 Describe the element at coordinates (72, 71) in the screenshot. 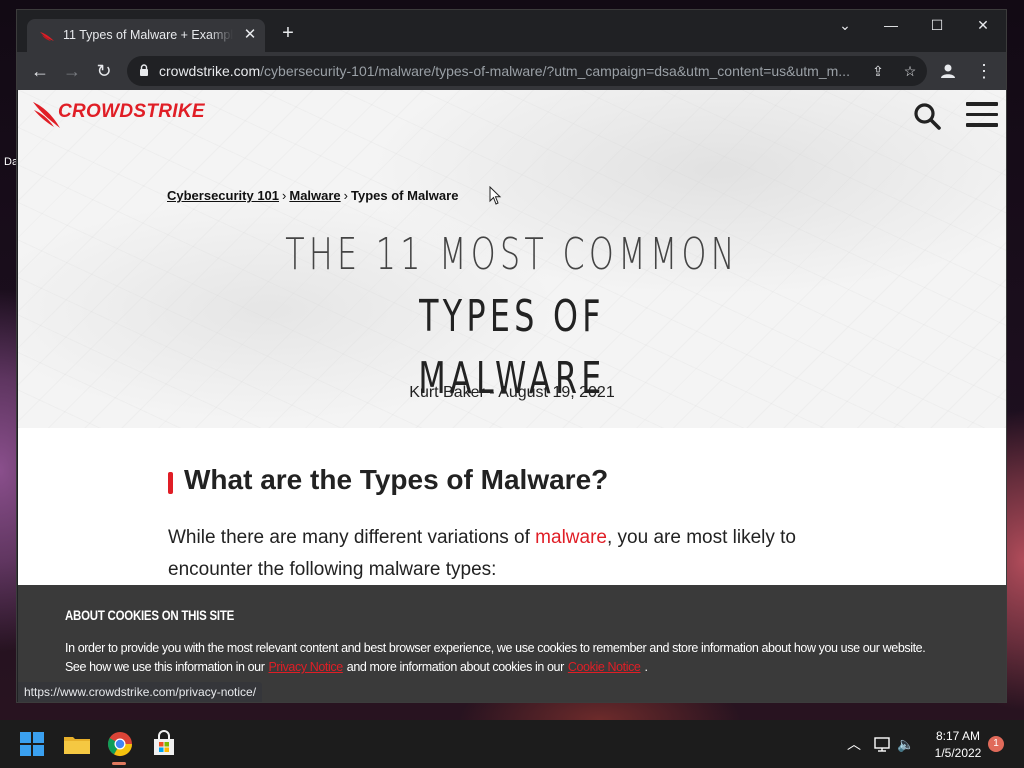

I see `forward-icon: →` at that location.